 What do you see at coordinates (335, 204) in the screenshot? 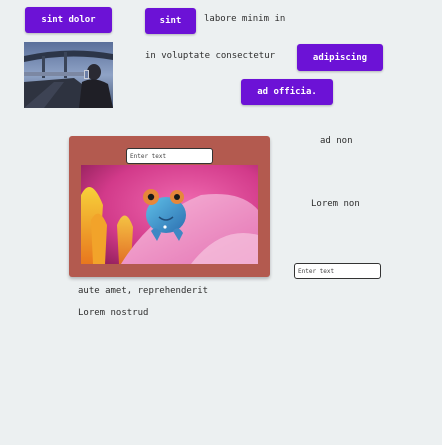
I see `lorem-non-text: Lorem non` at bounding box center [335, 204].